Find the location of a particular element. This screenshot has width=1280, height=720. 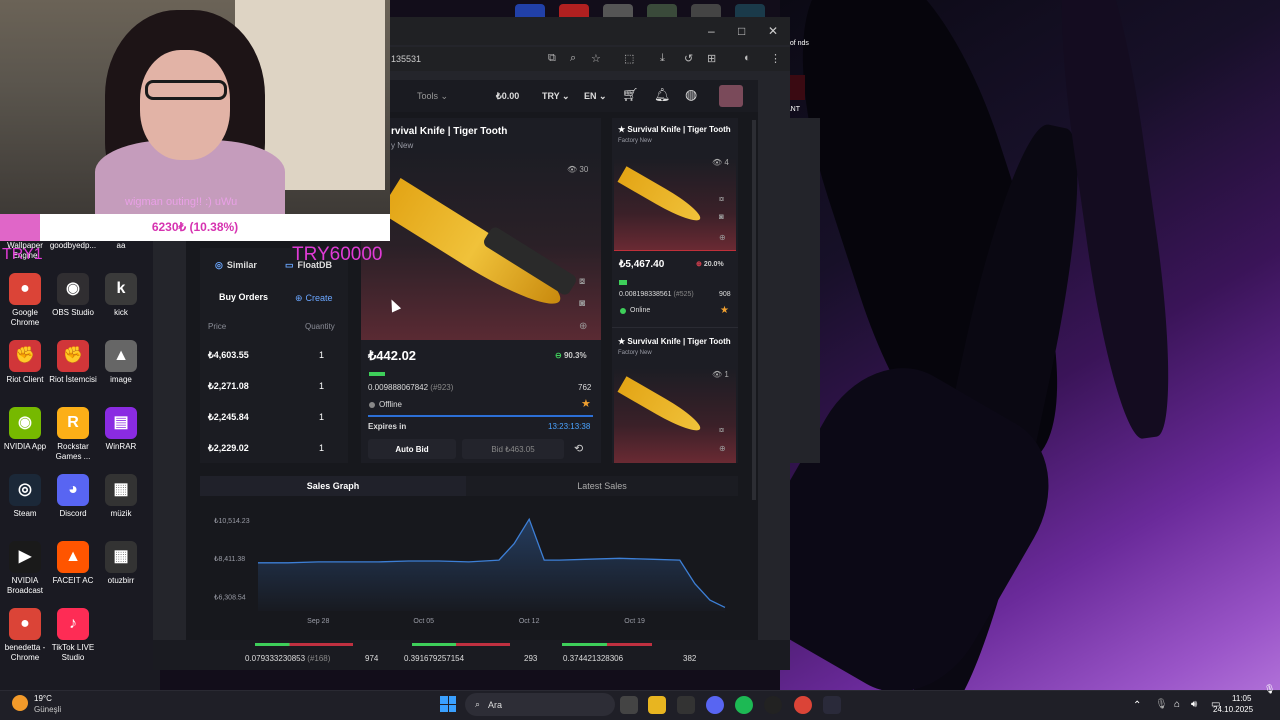

tools-menu: Tools ⌄ is located at coordinates (432, 96).